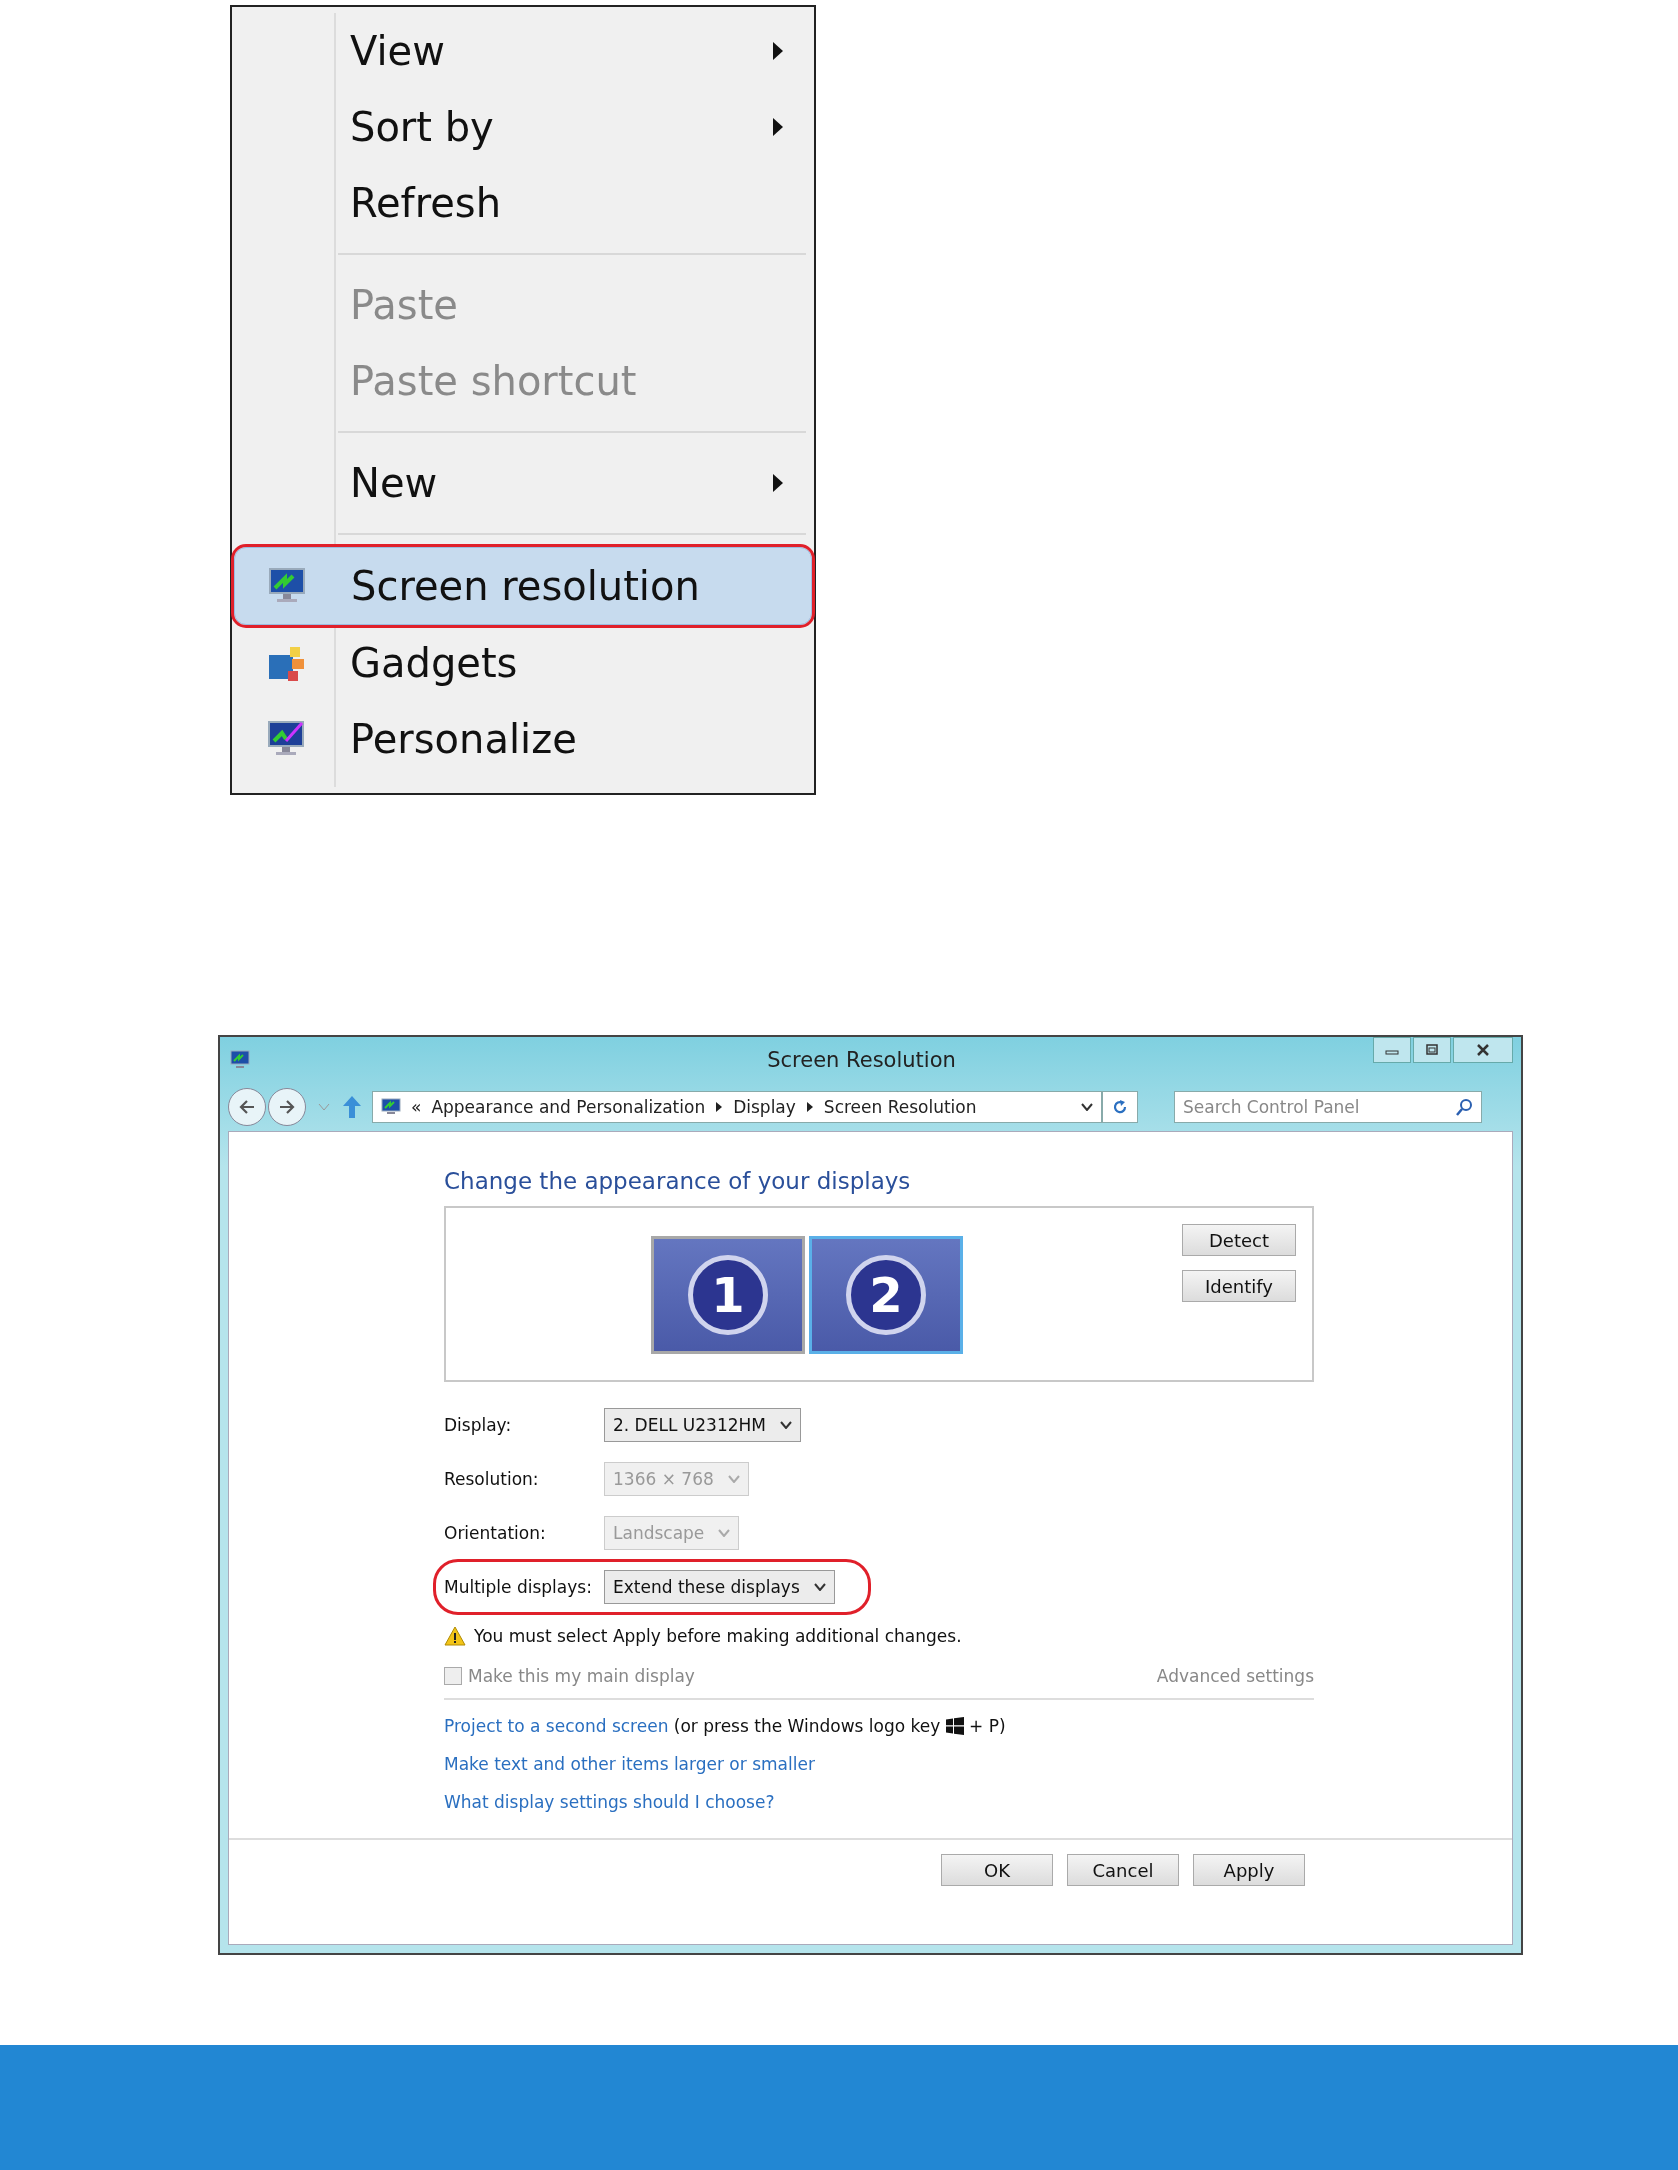 Image resolution: width=1678 pixels, height=2170 pixels. I want to click on close-icon, so click(1483, 1050).